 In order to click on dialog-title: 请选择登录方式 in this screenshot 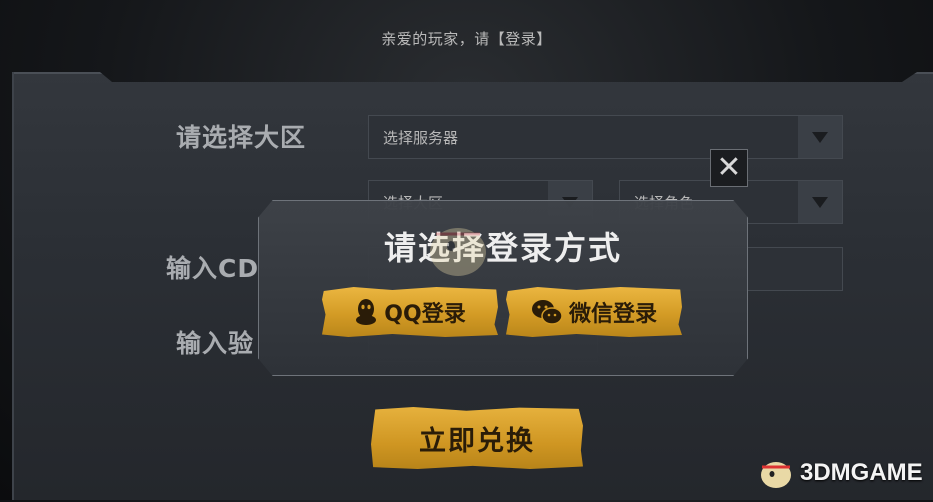, I will do `click(502, 248)`.